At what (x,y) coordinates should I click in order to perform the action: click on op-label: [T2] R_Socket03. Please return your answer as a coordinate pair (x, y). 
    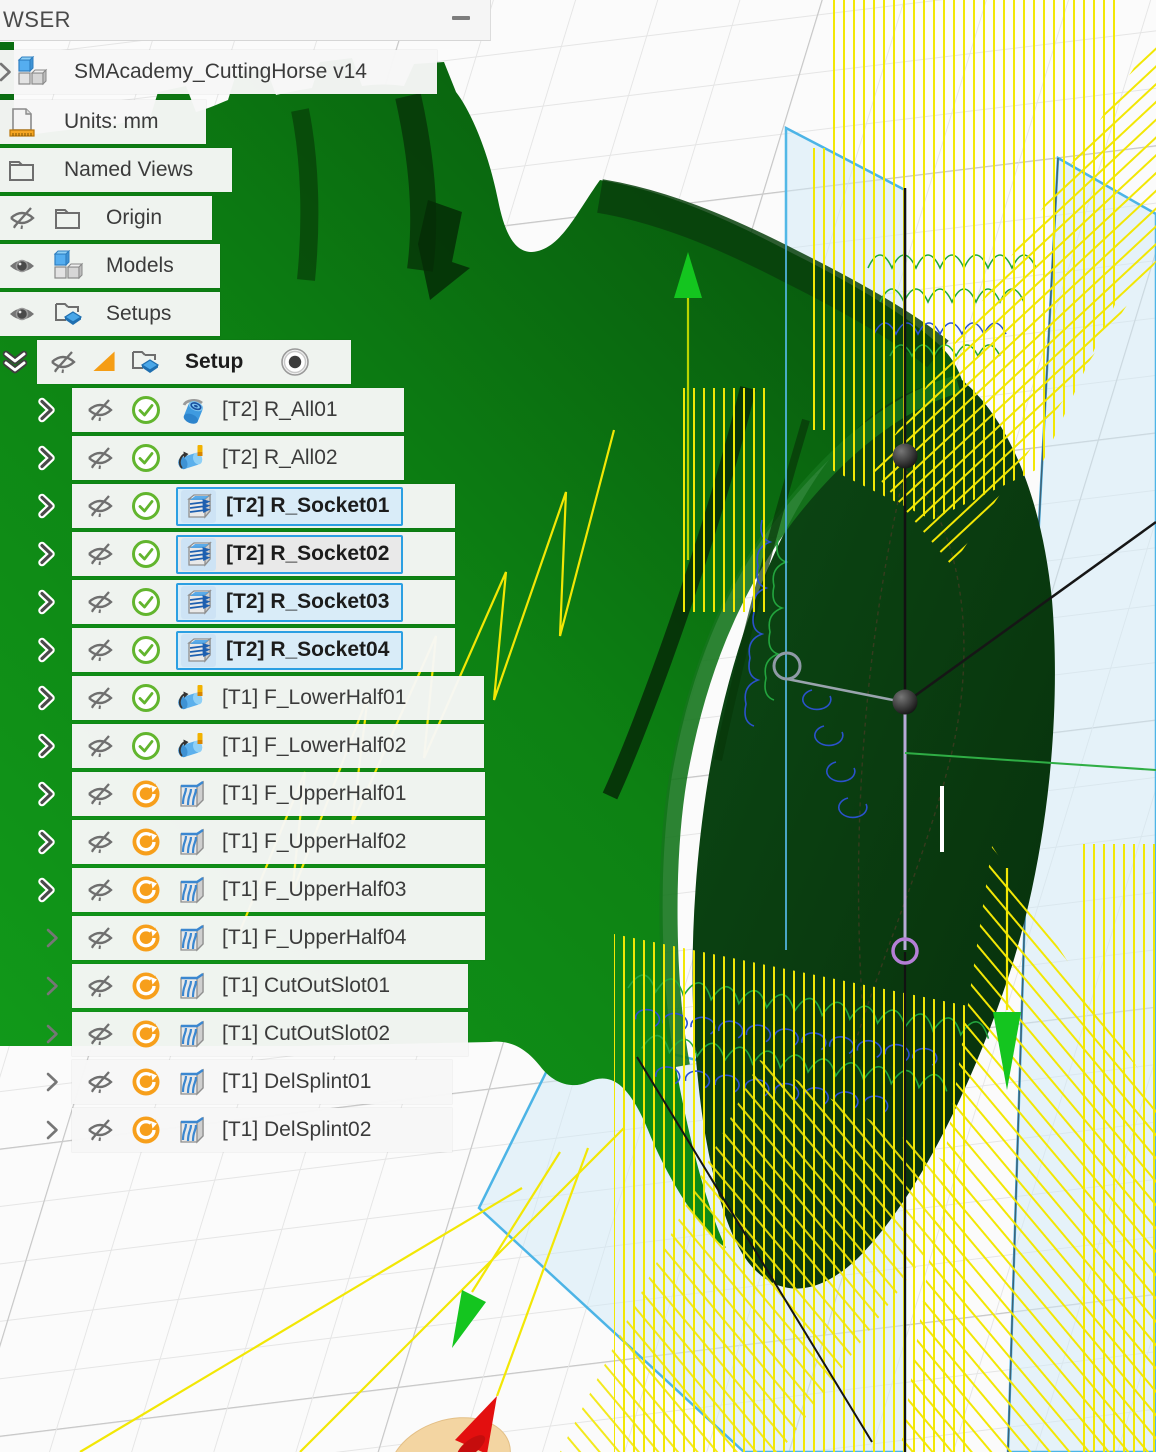
    Looking at the image, I should click on (307, 602).